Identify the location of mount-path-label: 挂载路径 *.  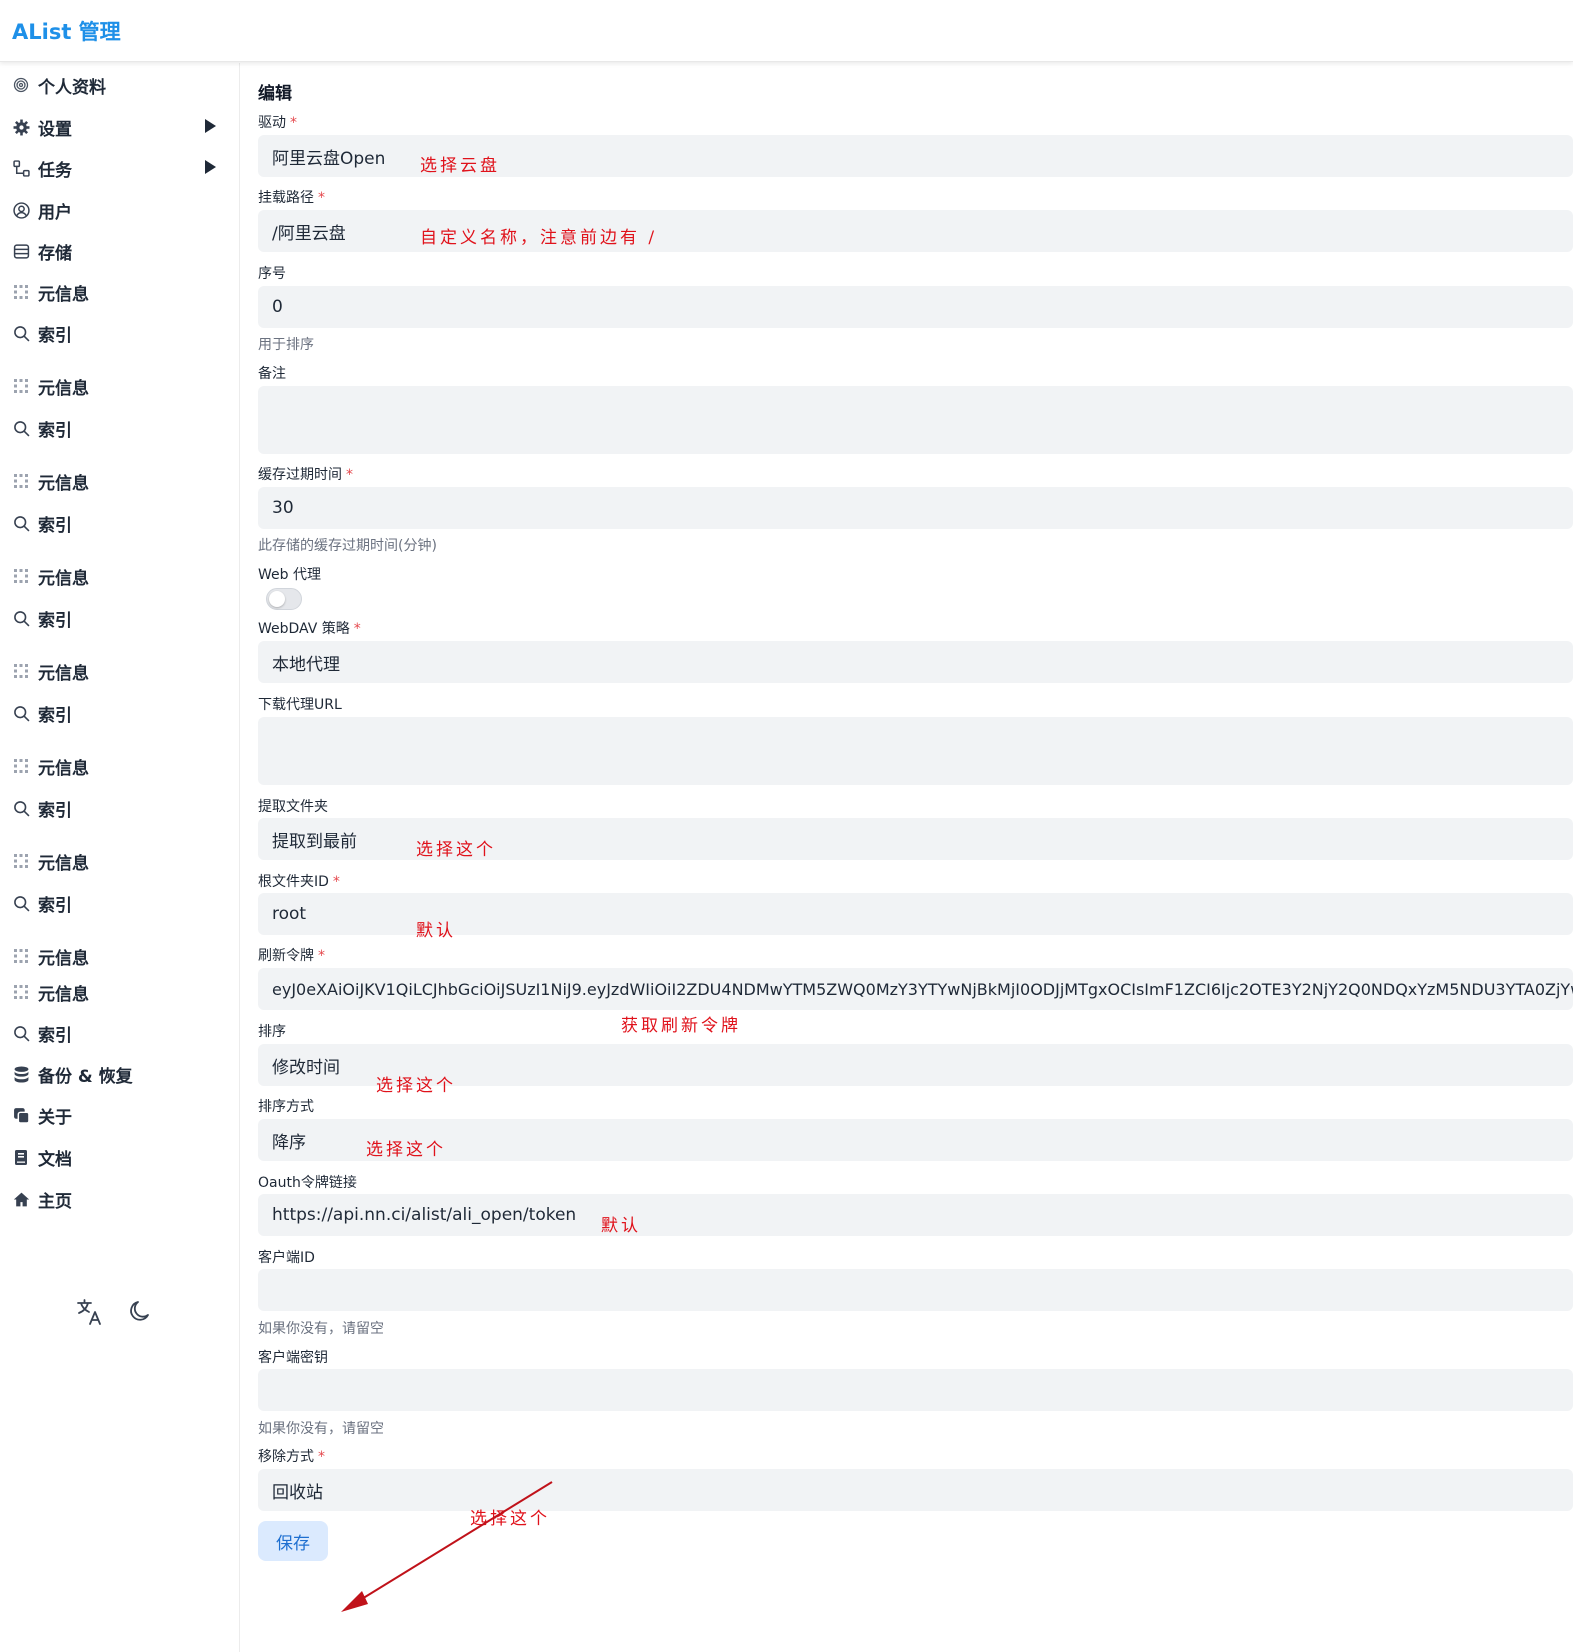
(291, 198).